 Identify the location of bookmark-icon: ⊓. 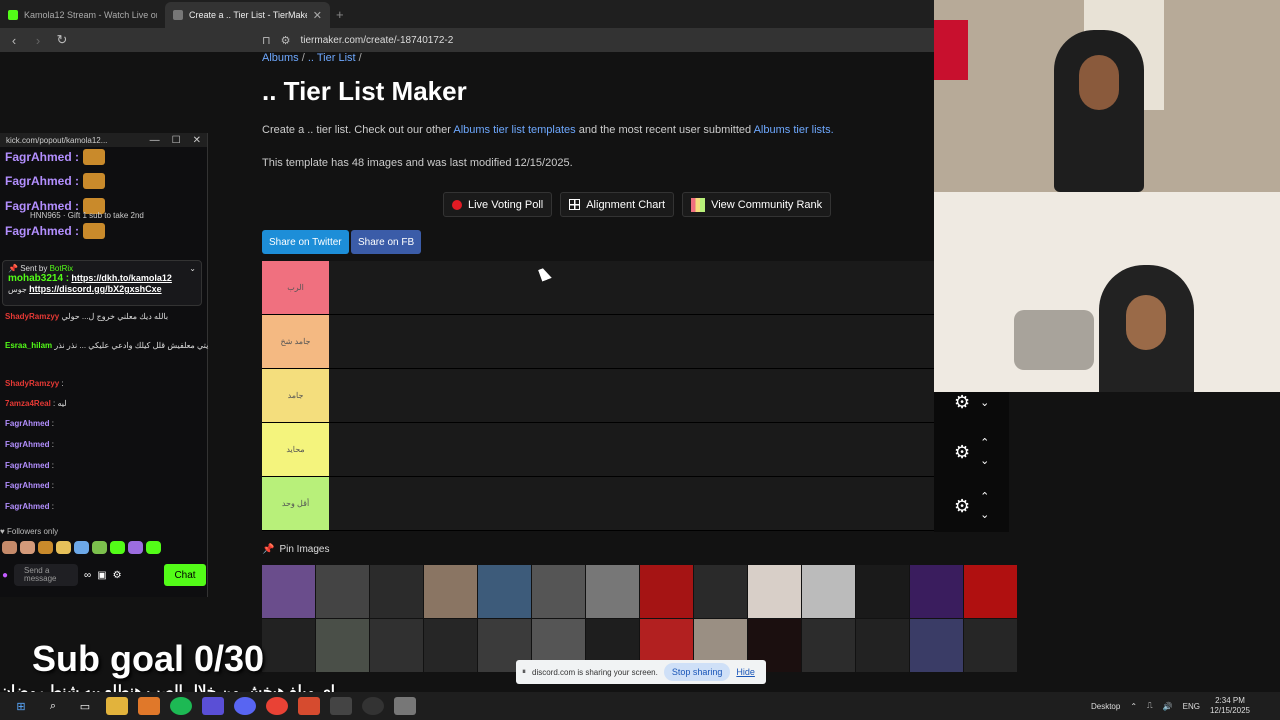
(266, 40).